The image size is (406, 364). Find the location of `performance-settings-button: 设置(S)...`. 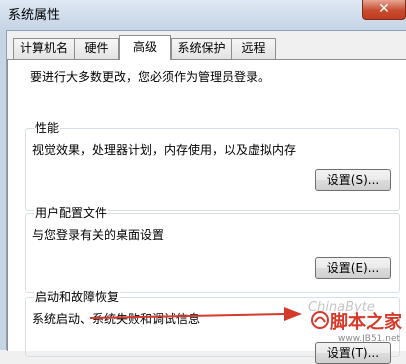

performance-settings-button: 设置(S)... is located at coordinates (353, 180).